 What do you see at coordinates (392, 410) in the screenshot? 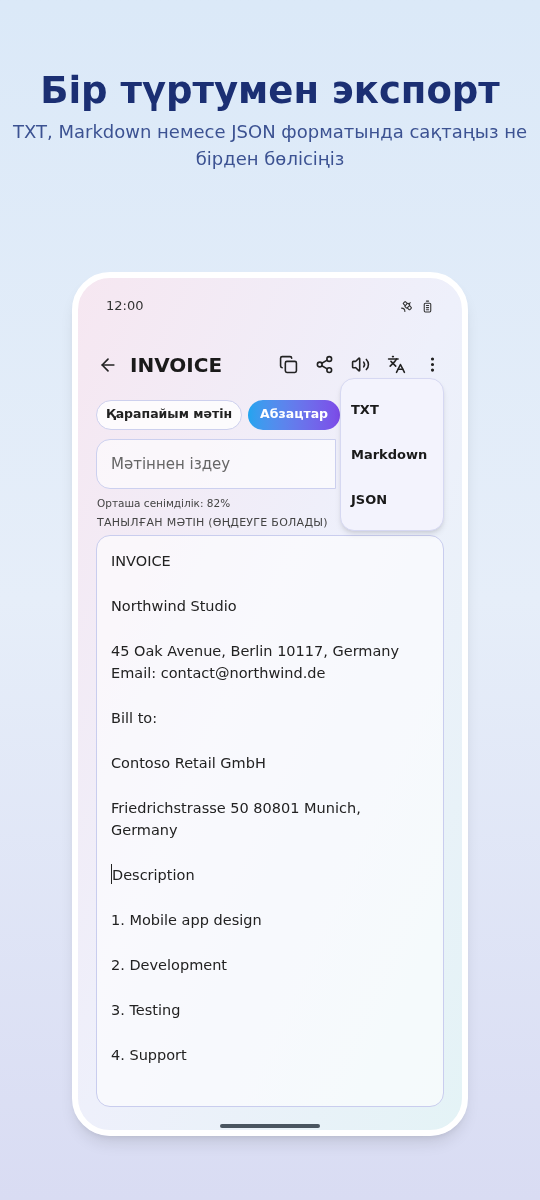
I see `menu-item: TXT` at bounding box center [392, 410].